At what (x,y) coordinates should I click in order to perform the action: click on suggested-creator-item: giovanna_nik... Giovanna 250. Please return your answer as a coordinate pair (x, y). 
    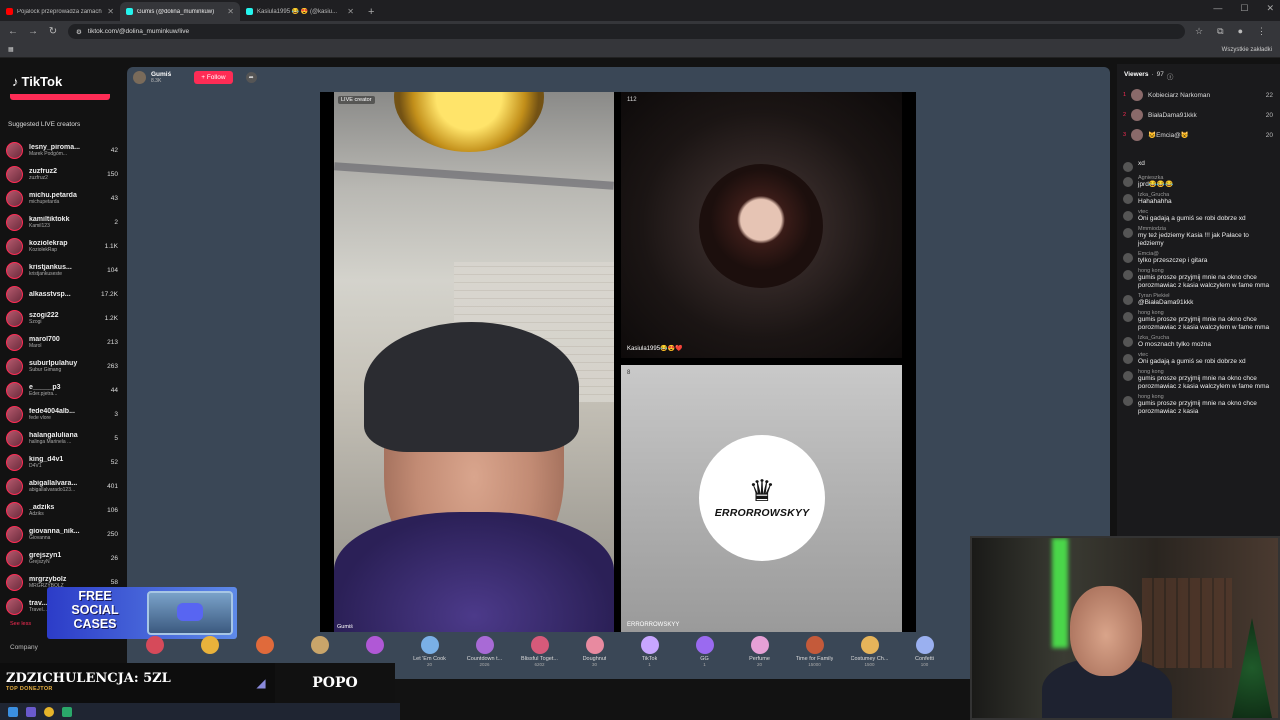
    Looking at the image, I should click on (62, 534).